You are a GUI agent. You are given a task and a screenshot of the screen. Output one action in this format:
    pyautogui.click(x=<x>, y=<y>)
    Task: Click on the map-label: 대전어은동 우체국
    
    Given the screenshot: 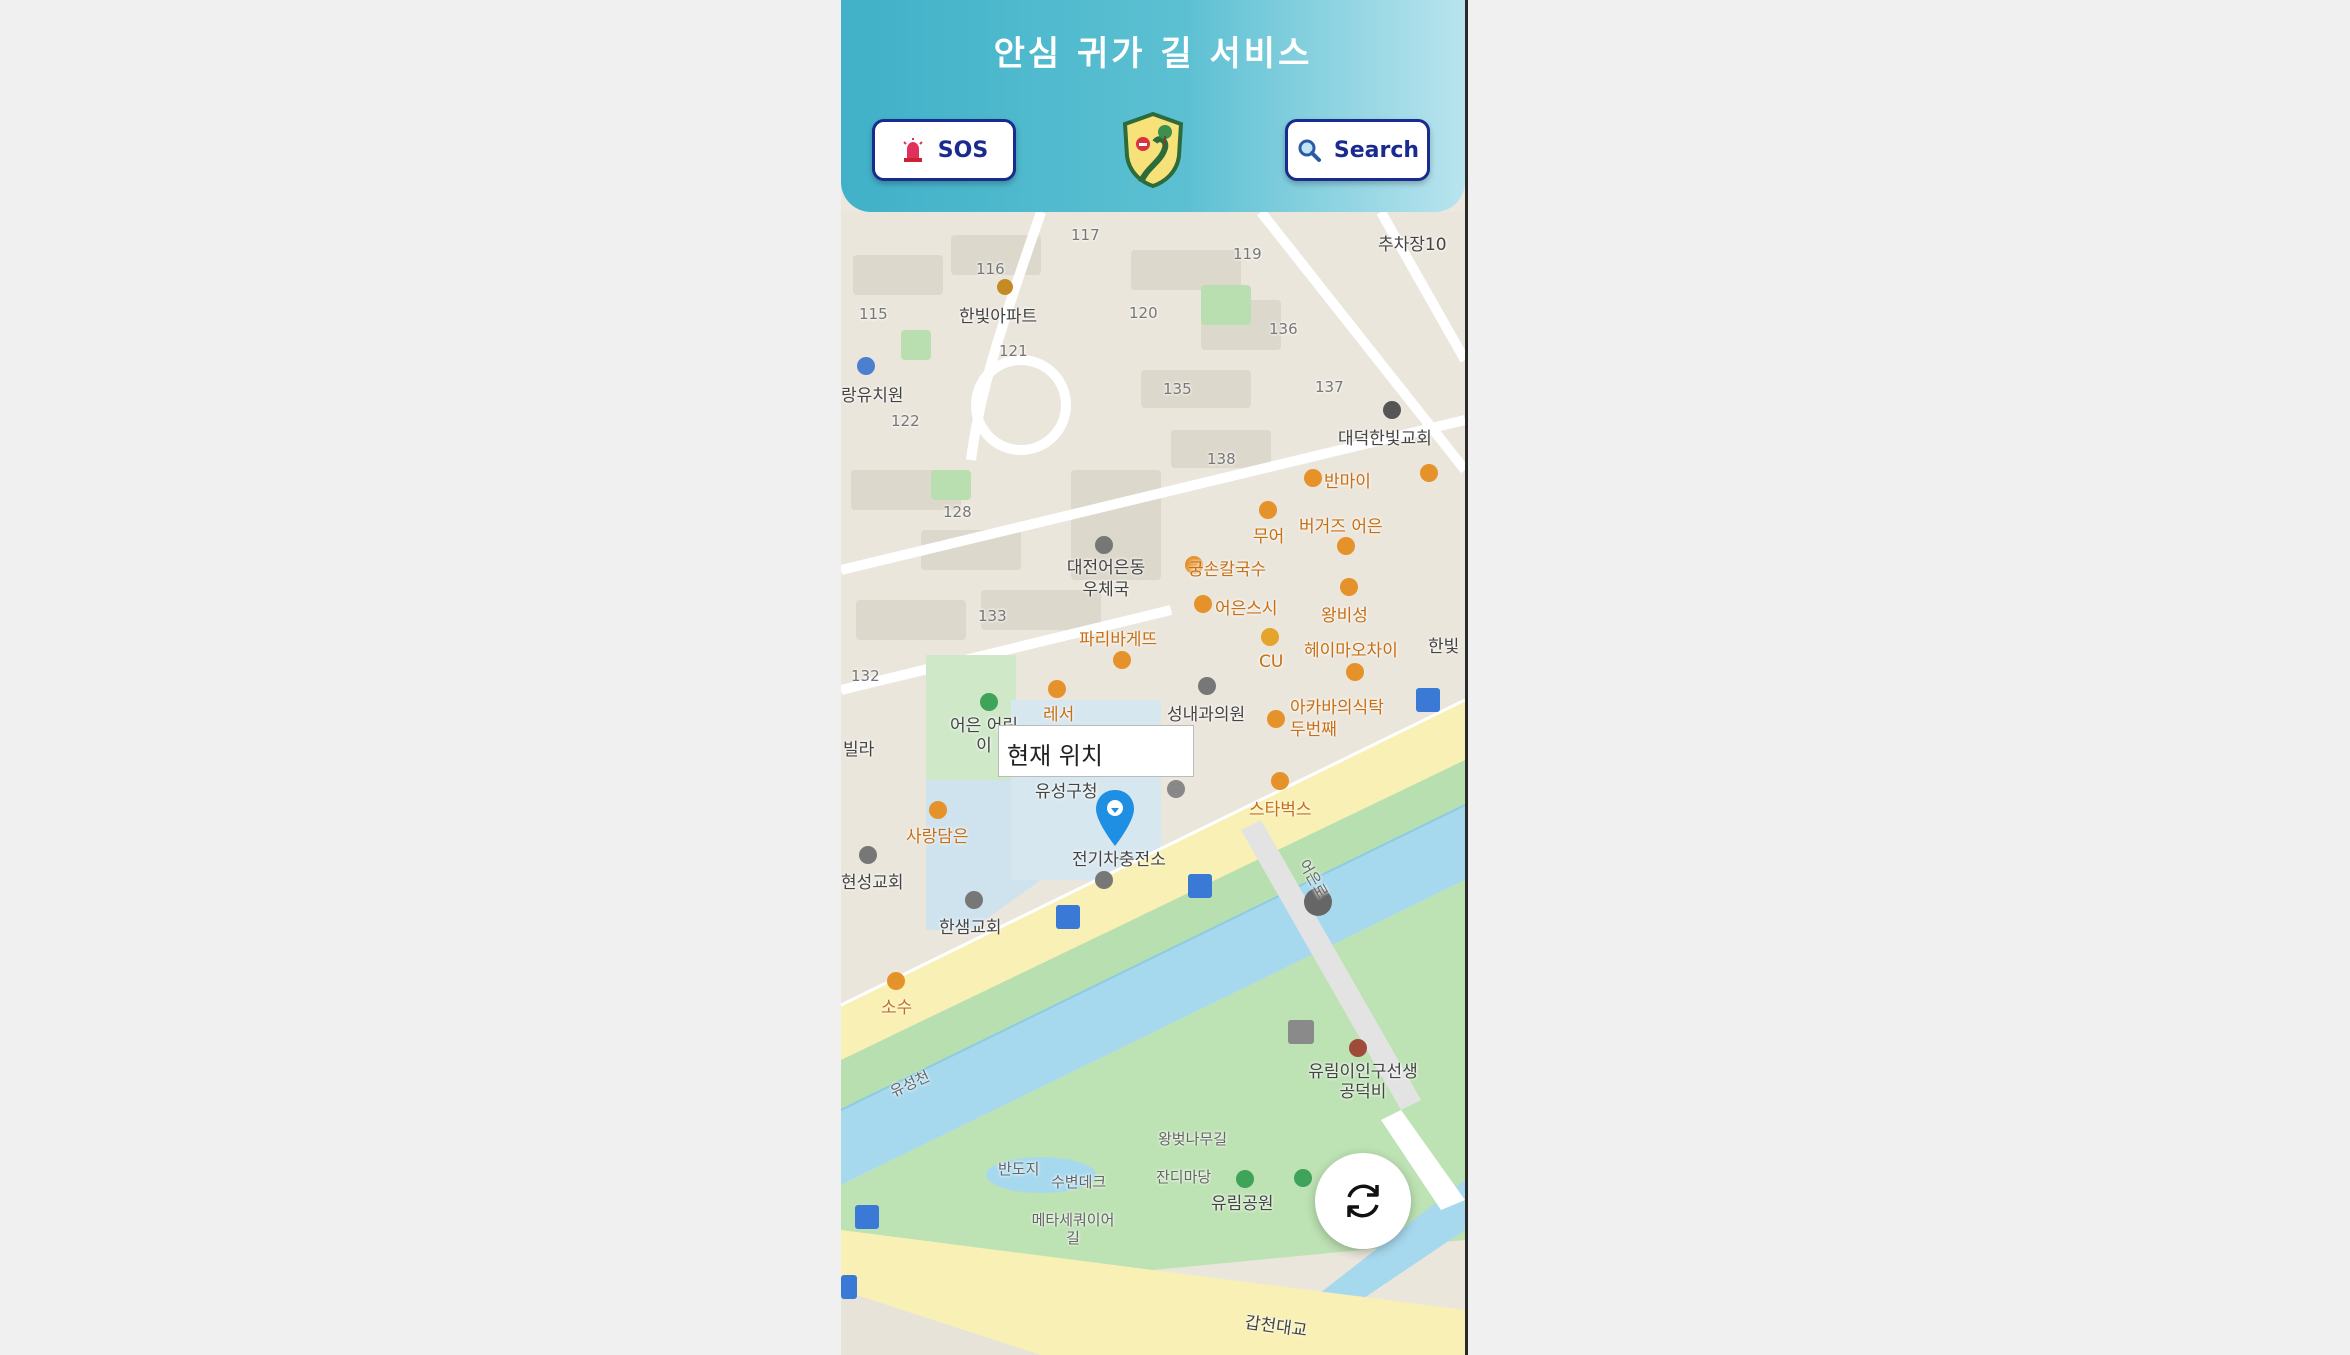 What is the action you would take?
    pyautogui.click(x=1106, y=579)
    